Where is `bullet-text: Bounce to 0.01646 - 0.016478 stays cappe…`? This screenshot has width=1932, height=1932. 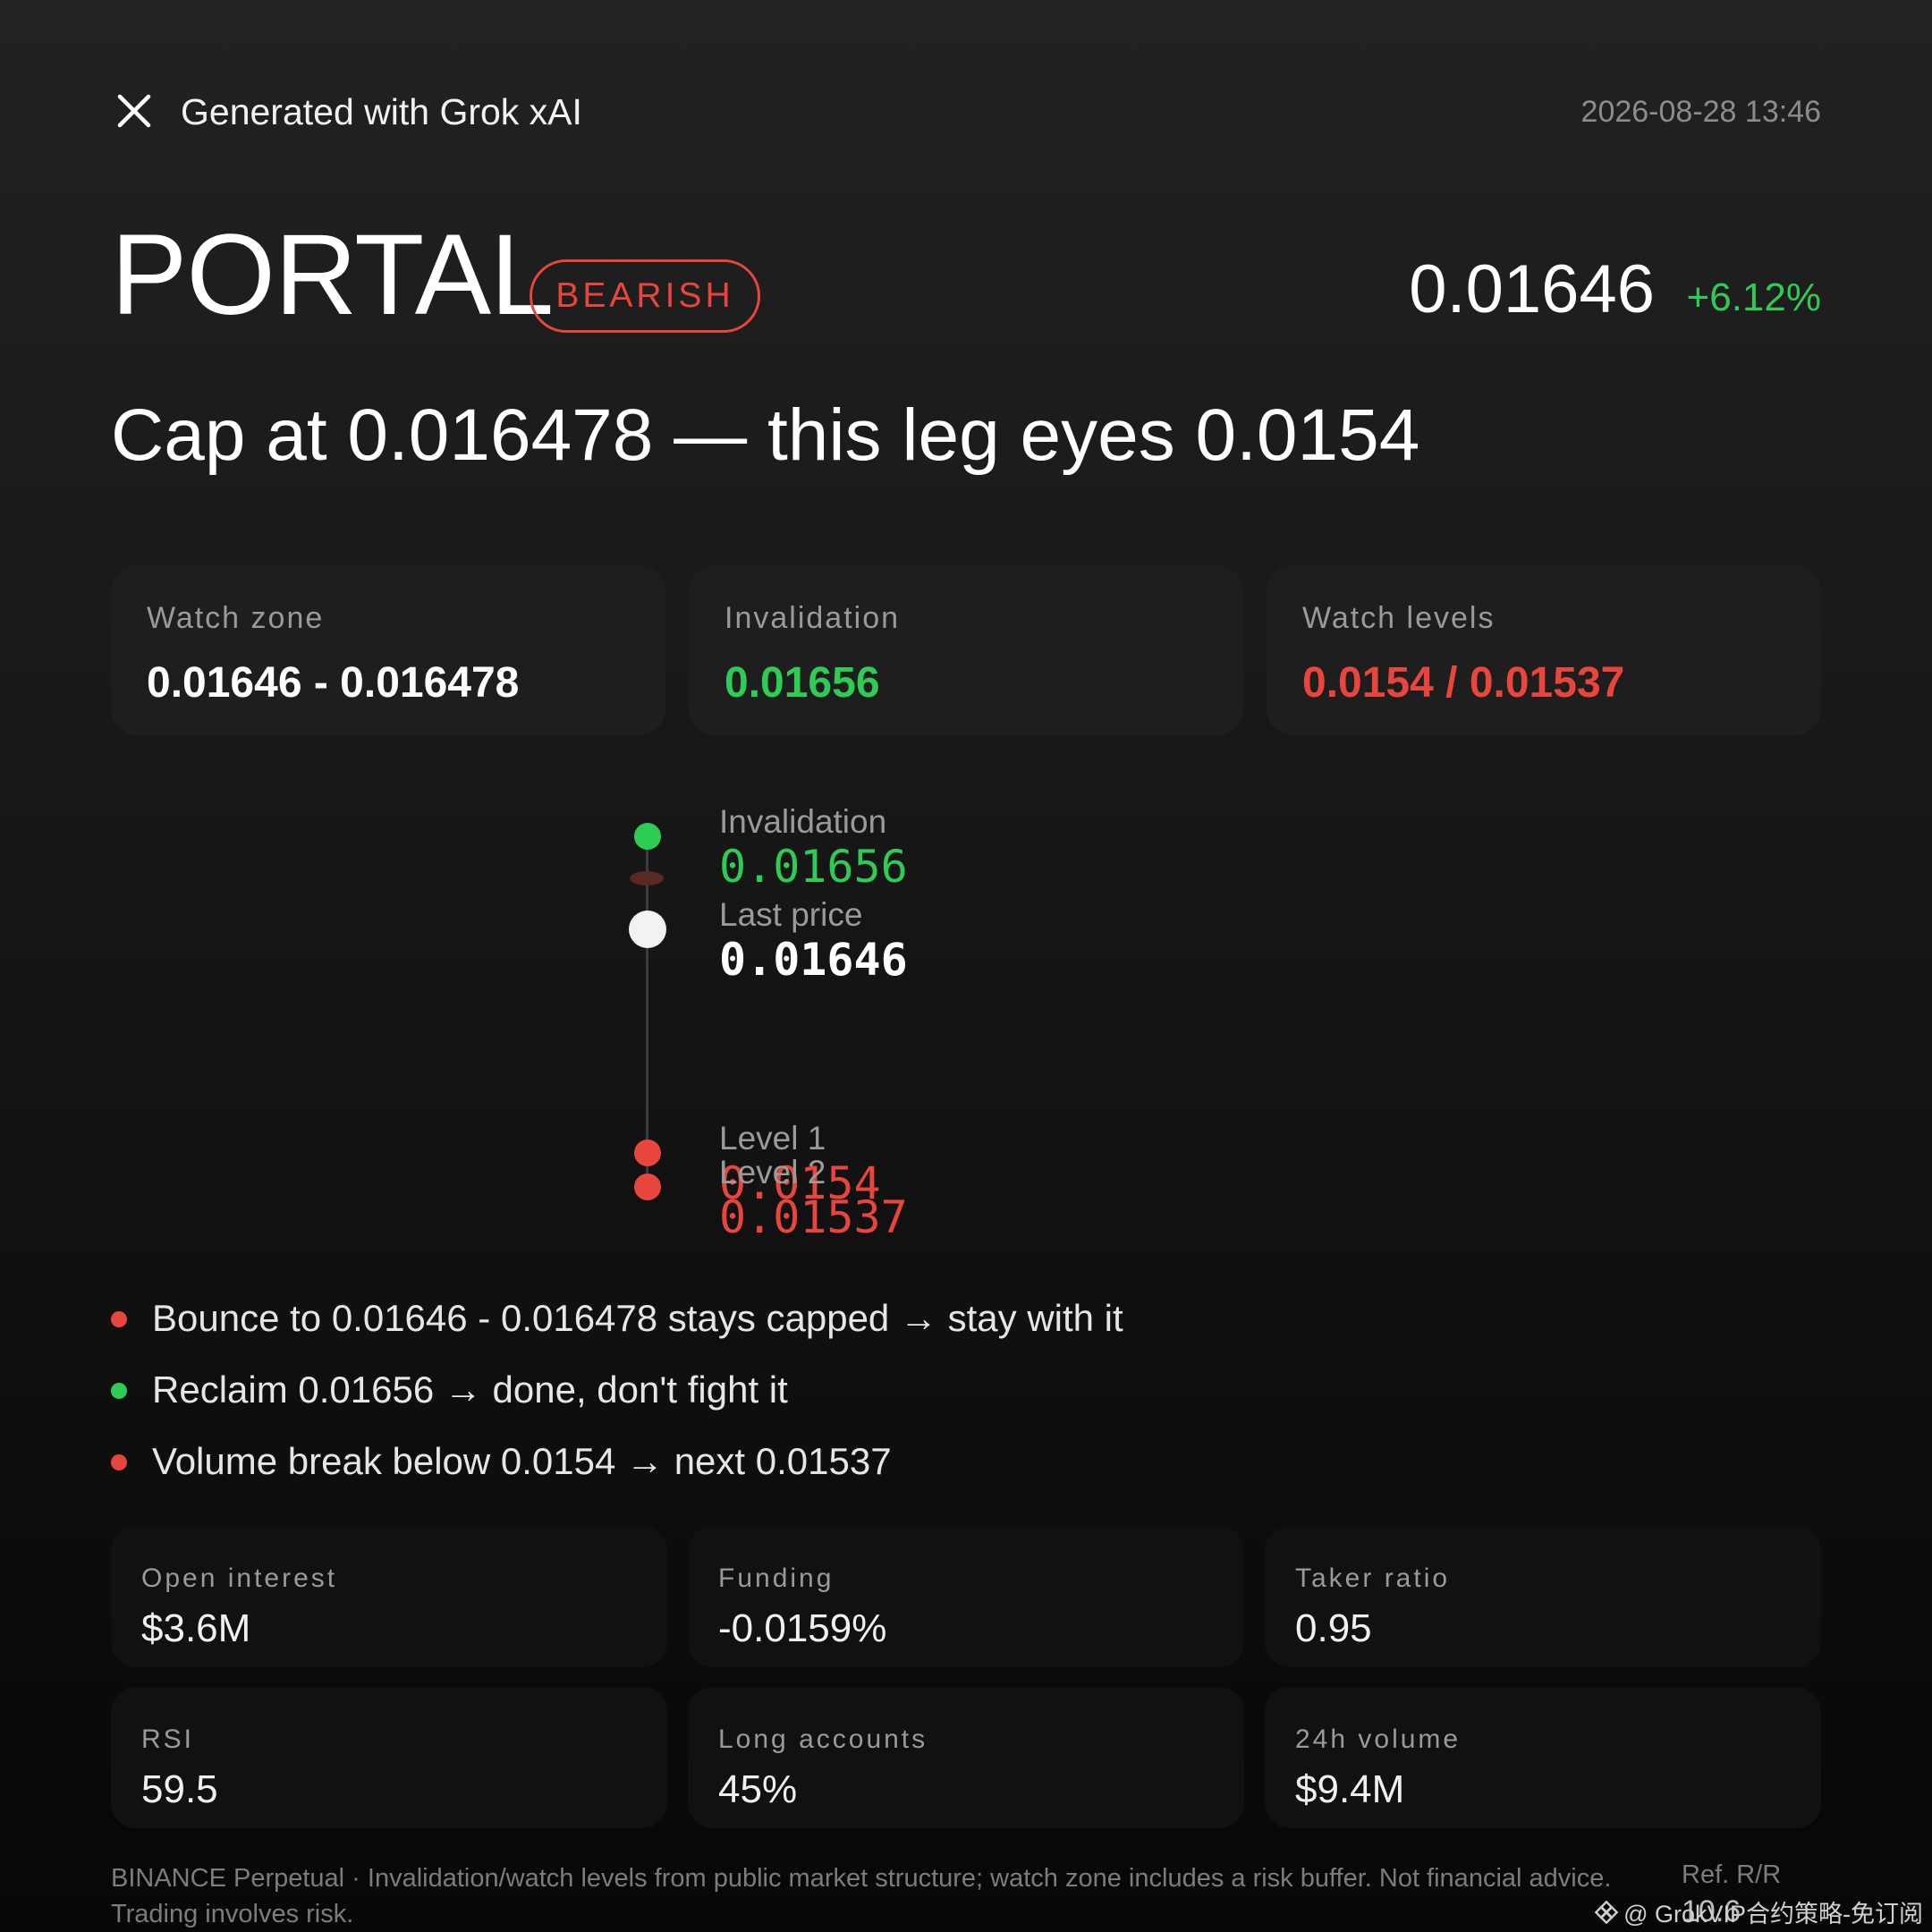
bullet-text: Bounce to 0.01646 - 0.016478 stays cappe… is located at coordinates (637, 1318).